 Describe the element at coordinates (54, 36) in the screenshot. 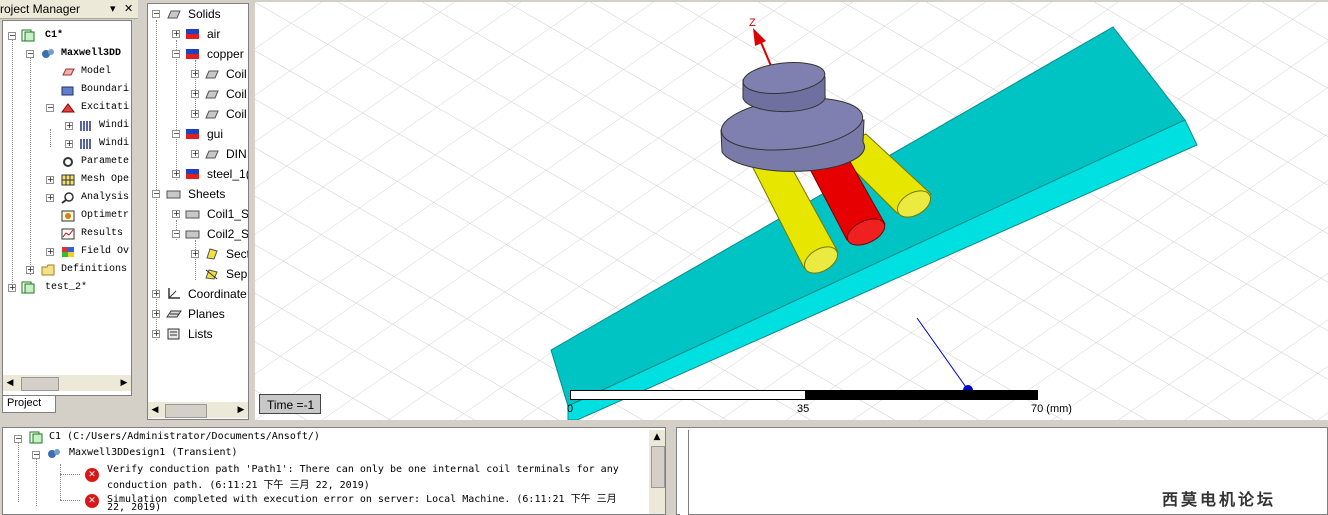

I see `pm-item-c1: C1*` at that location.